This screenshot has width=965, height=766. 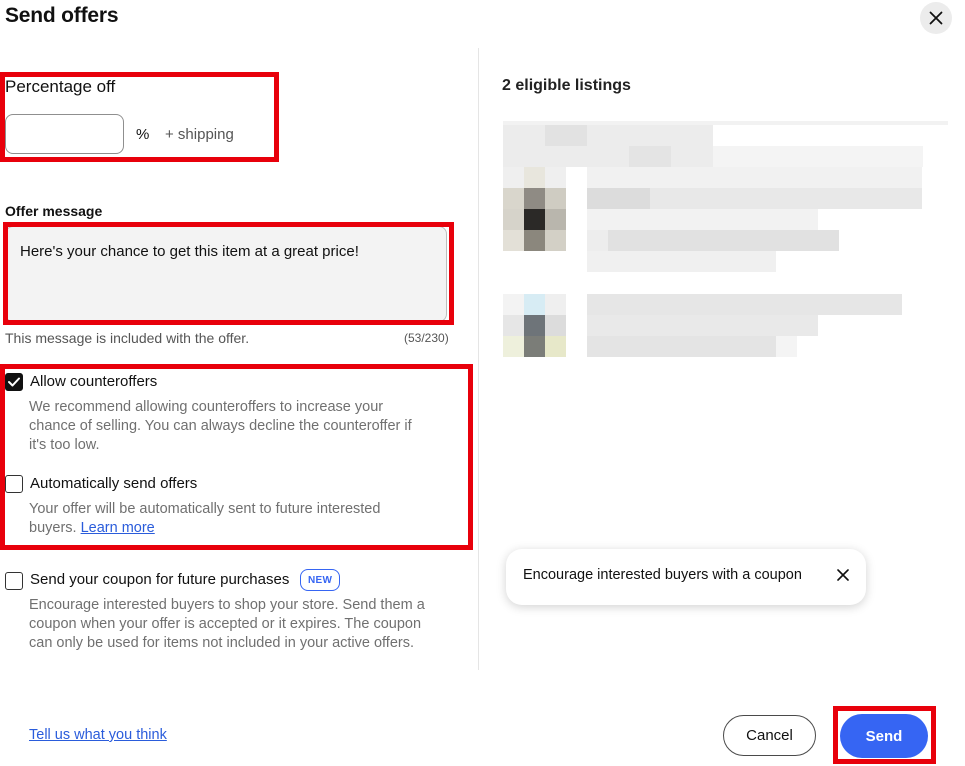 I want to click on dialog-title: Send offers, so click(x=62, y=15).